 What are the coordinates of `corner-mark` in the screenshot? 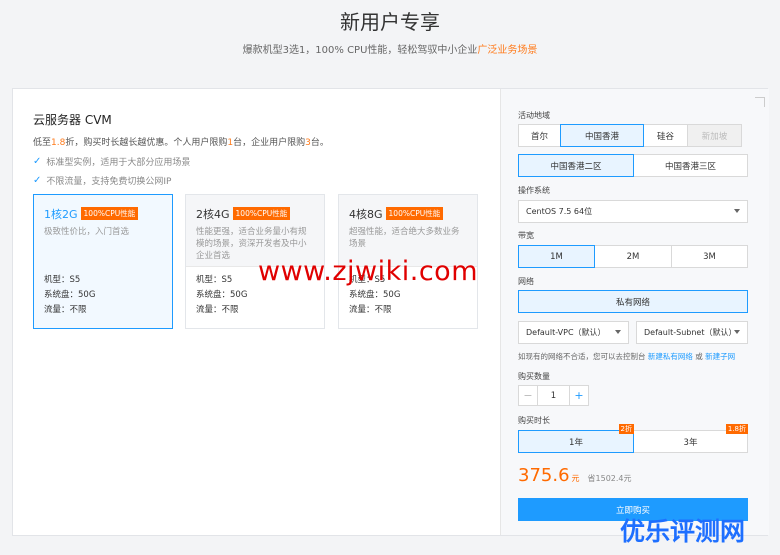 It's located at (760, 102).